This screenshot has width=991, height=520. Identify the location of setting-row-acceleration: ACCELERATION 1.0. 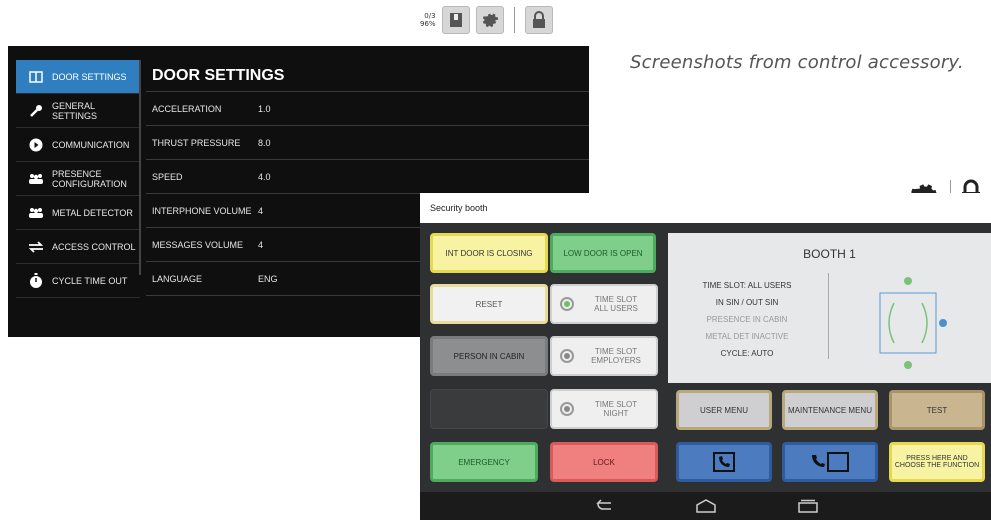
(367, 109).